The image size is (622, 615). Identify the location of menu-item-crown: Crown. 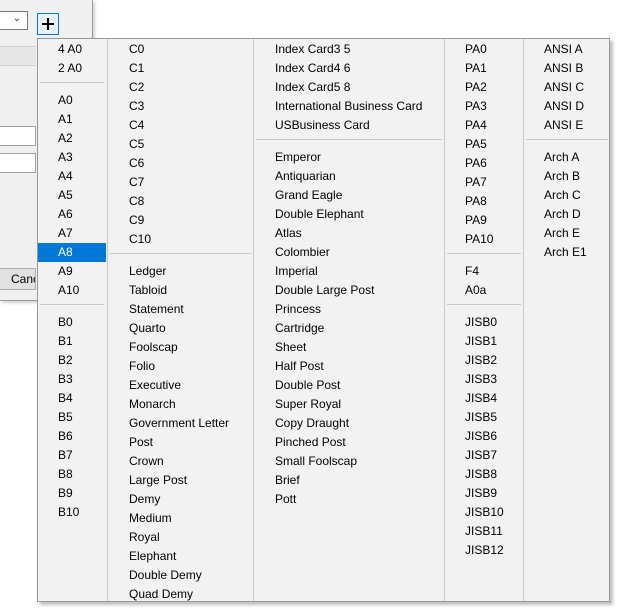
(180, 461).